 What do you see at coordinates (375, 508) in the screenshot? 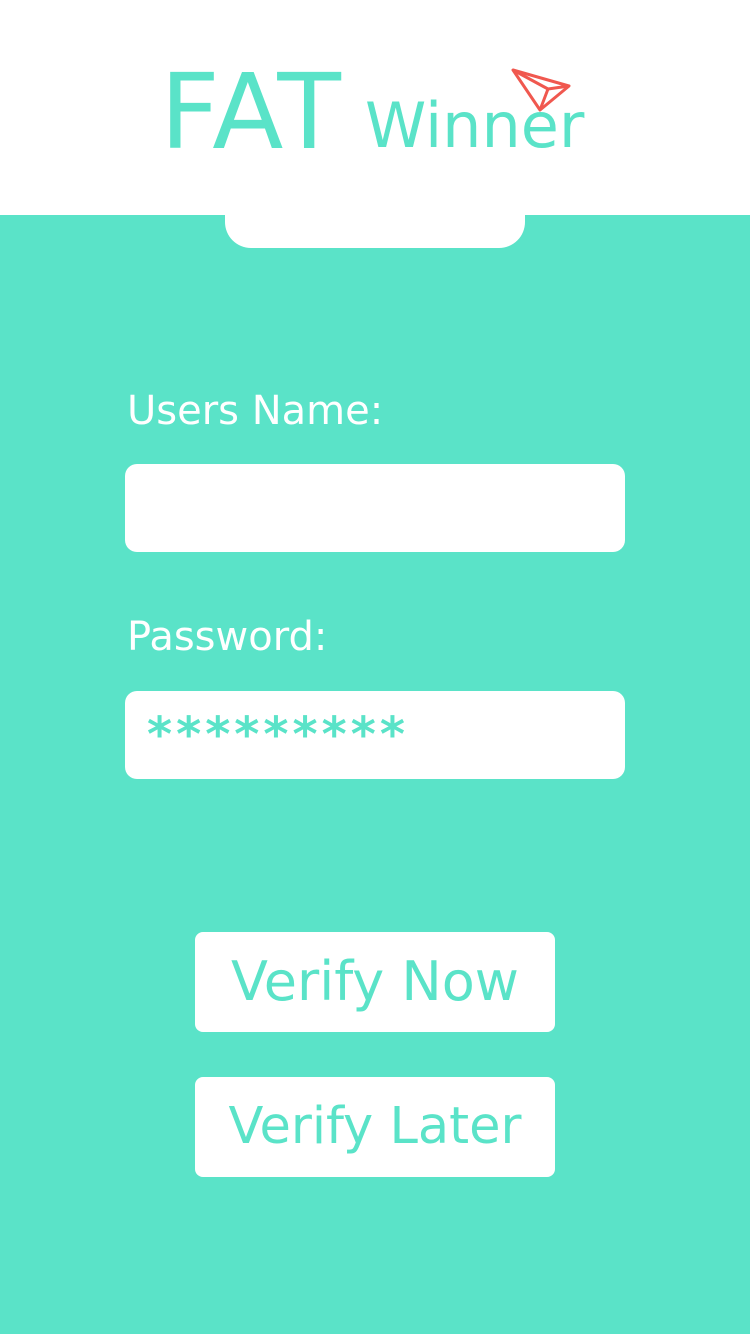
I see `username-input` at bounding box center [375, 508].